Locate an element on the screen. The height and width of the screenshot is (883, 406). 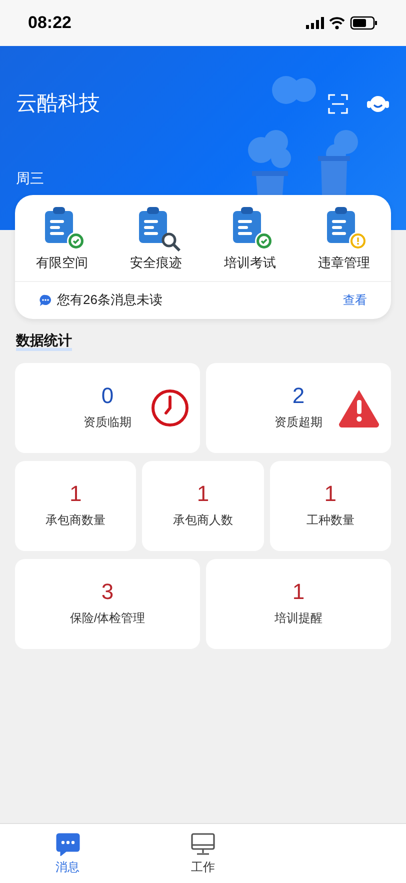
warning-icon is located at coordinates (359, 408).